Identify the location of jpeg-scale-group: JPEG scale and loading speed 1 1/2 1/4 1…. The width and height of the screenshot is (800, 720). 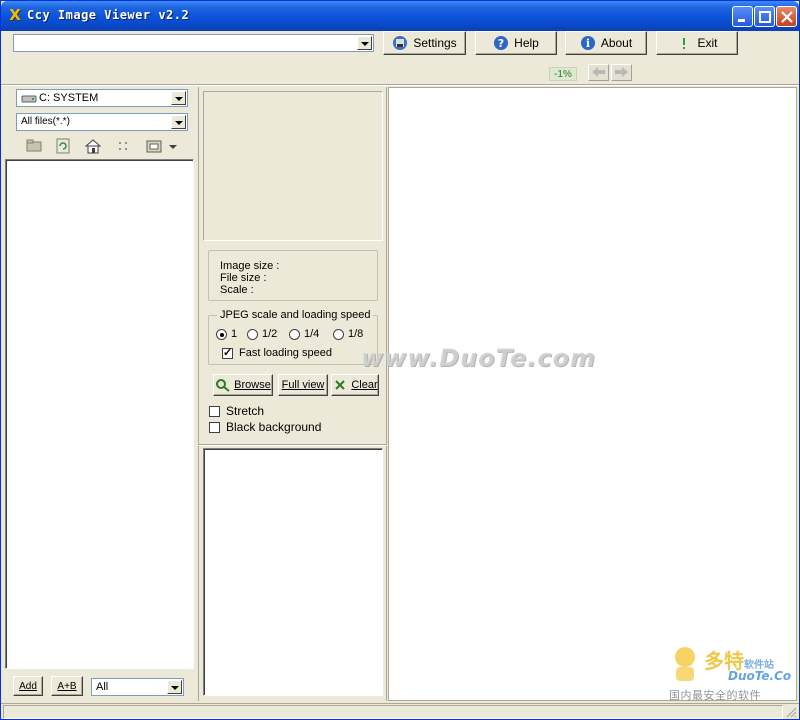
(293, 337).